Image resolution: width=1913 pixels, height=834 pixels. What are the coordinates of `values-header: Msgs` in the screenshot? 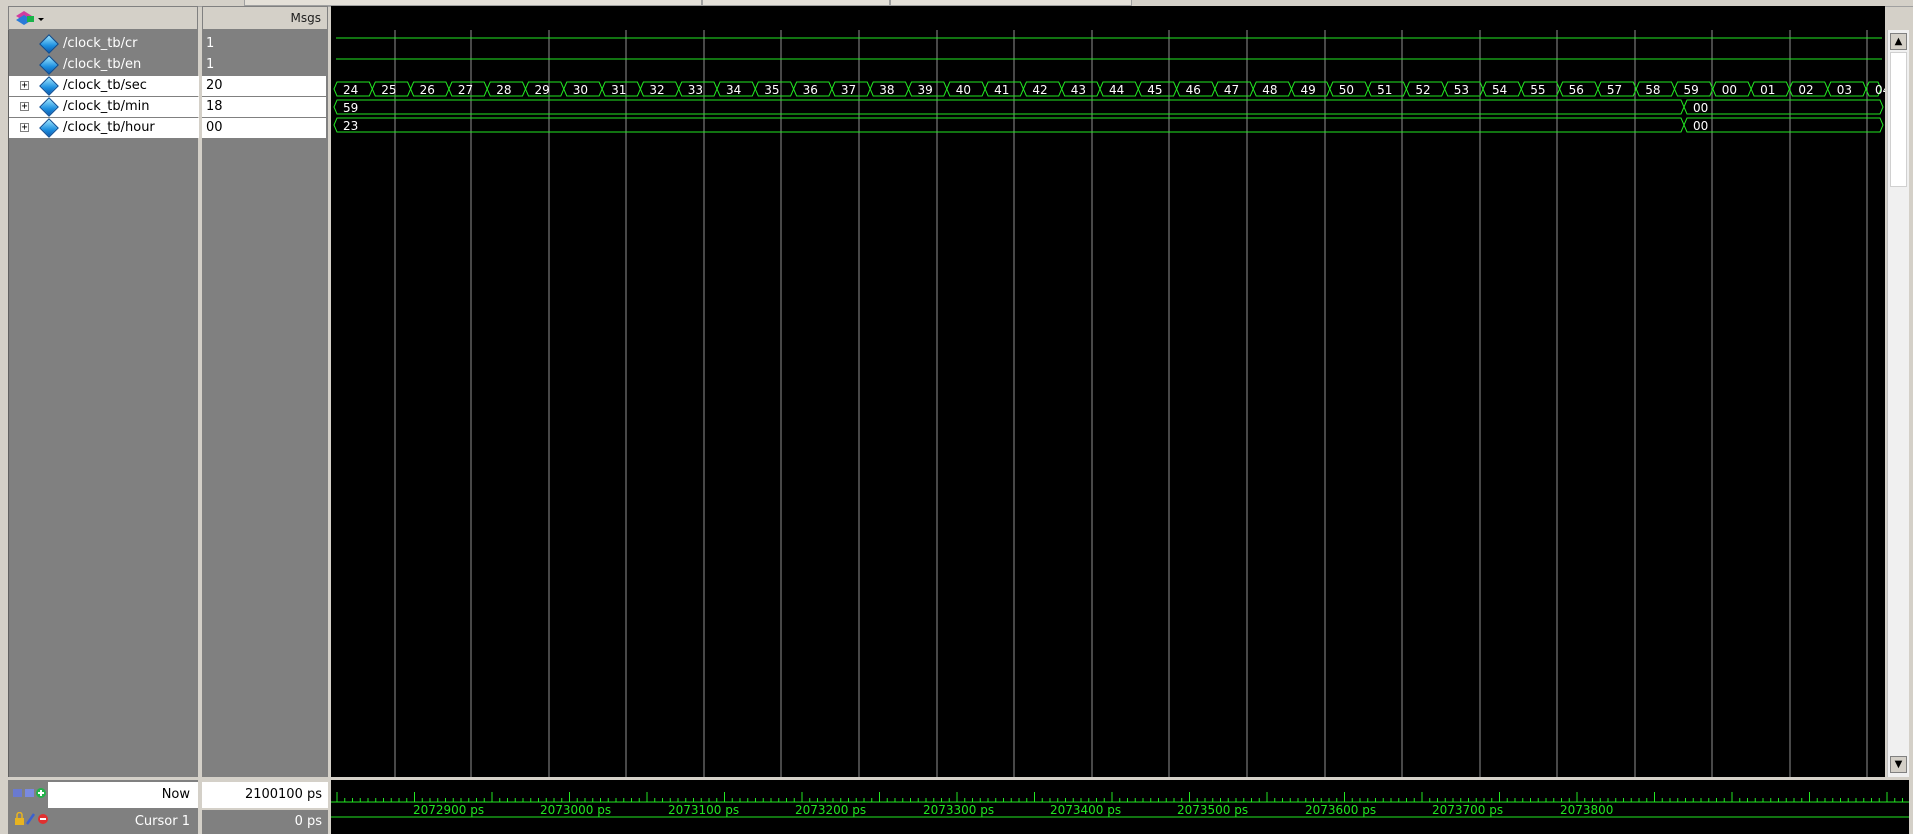 It's located at (265, 18).